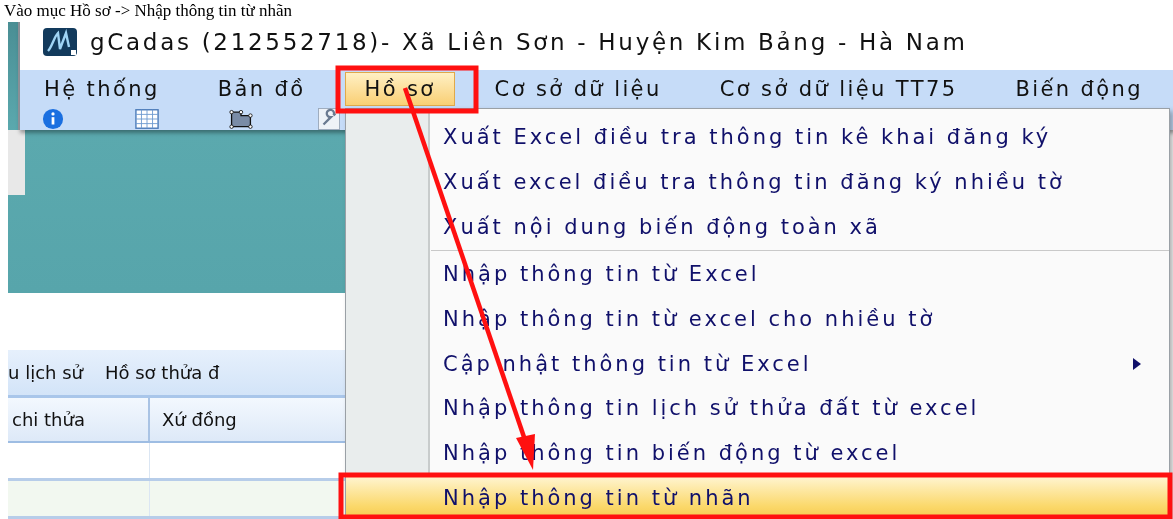  What do you see at coordinates (60, 42) in the screenshot?
I see `app-logo-icon` at bounding box center [60, 42].